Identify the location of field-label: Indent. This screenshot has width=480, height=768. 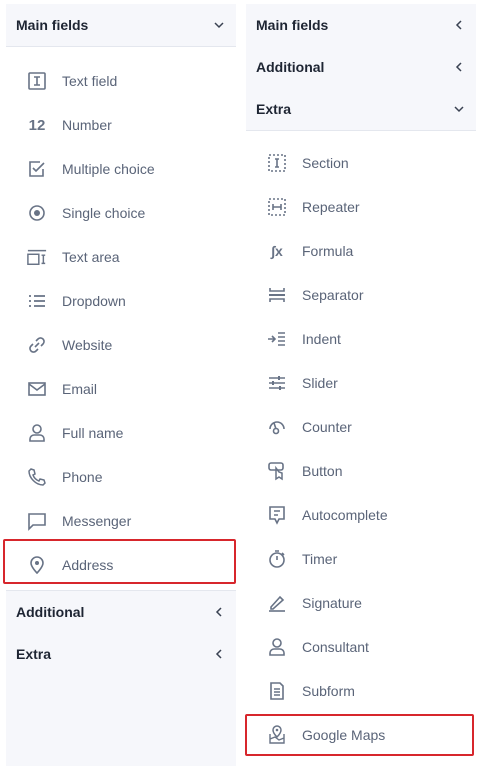
(321, 339).